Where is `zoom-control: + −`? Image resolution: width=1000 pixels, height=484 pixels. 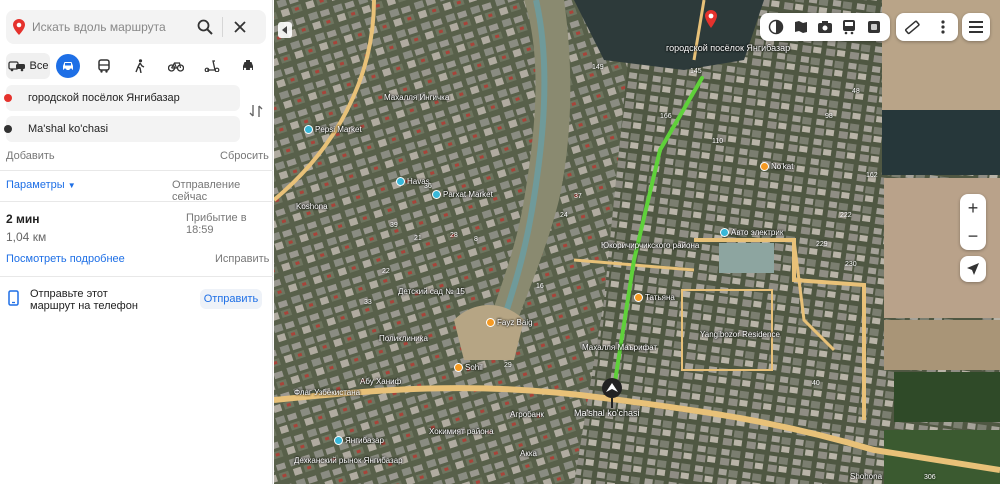
zoom-control: + − is located at coordinates (973, 222).